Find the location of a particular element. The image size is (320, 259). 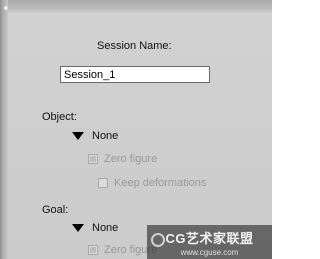

goal-dropdown: None is located at coordinates (95, 228).